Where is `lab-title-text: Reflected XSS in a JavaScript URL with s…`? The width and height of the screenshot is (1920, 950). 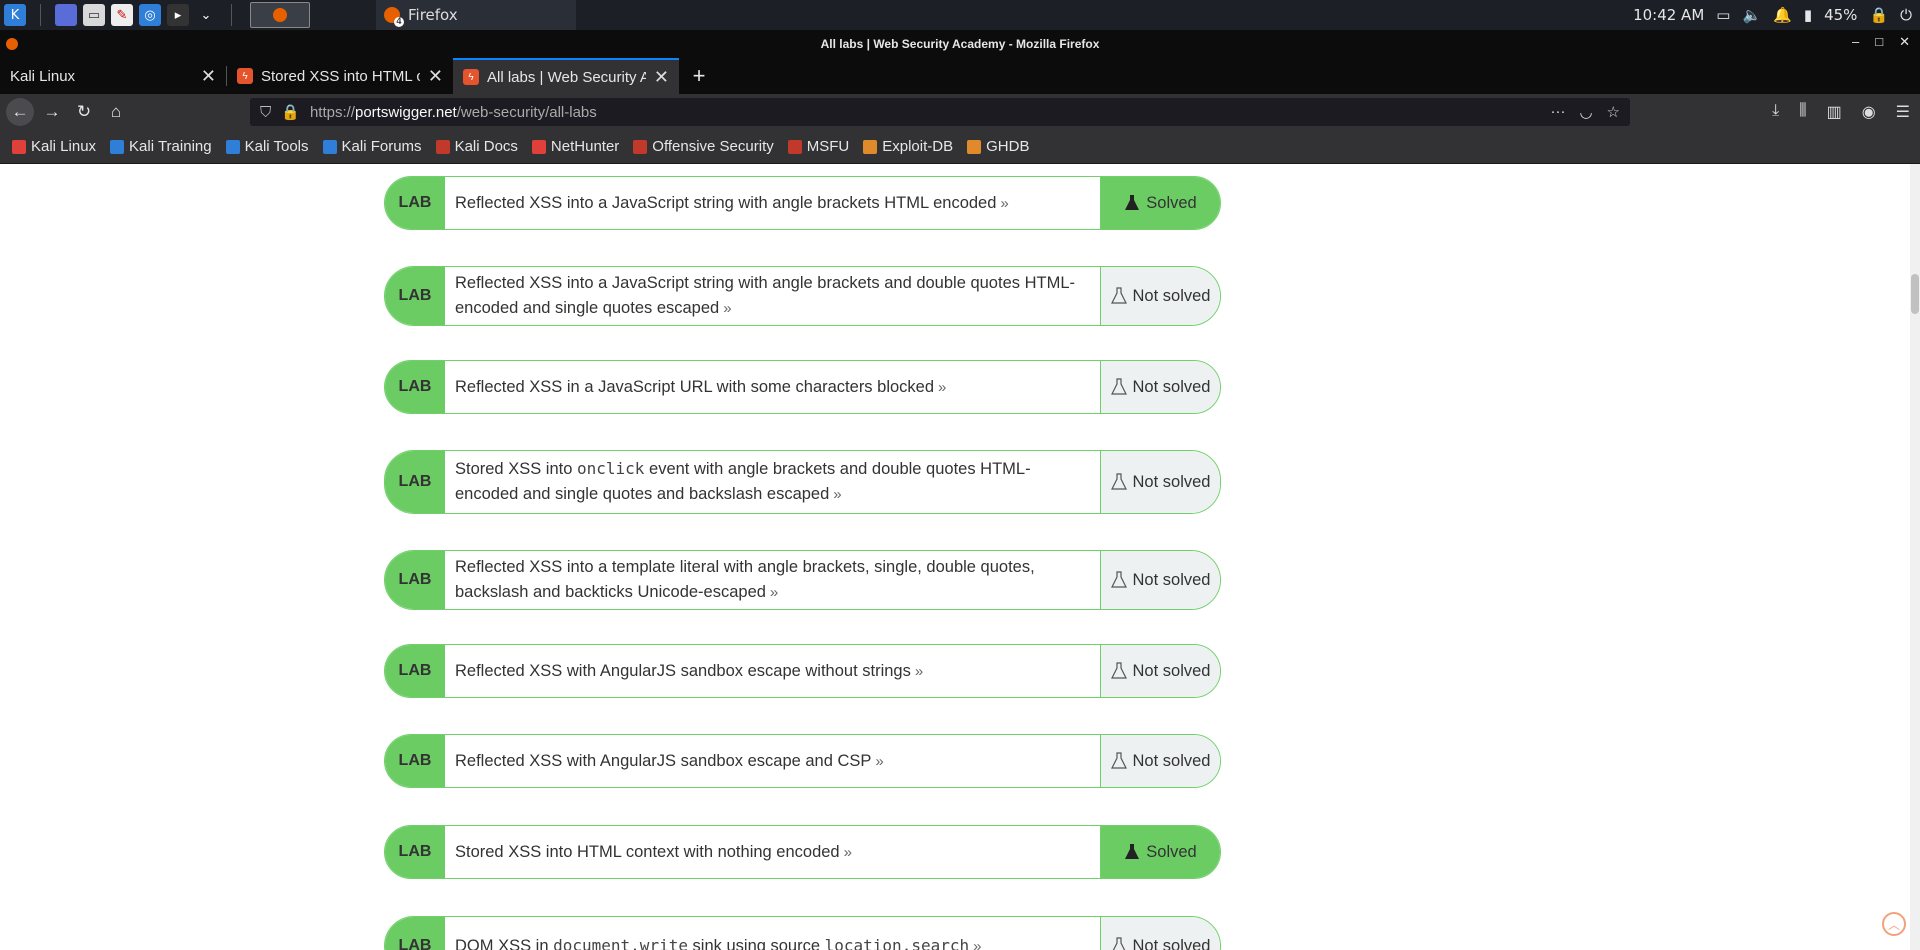
lab-title-text: Reflected XSS in a JavaScript URL with s… is located at coordinates (695, 386).